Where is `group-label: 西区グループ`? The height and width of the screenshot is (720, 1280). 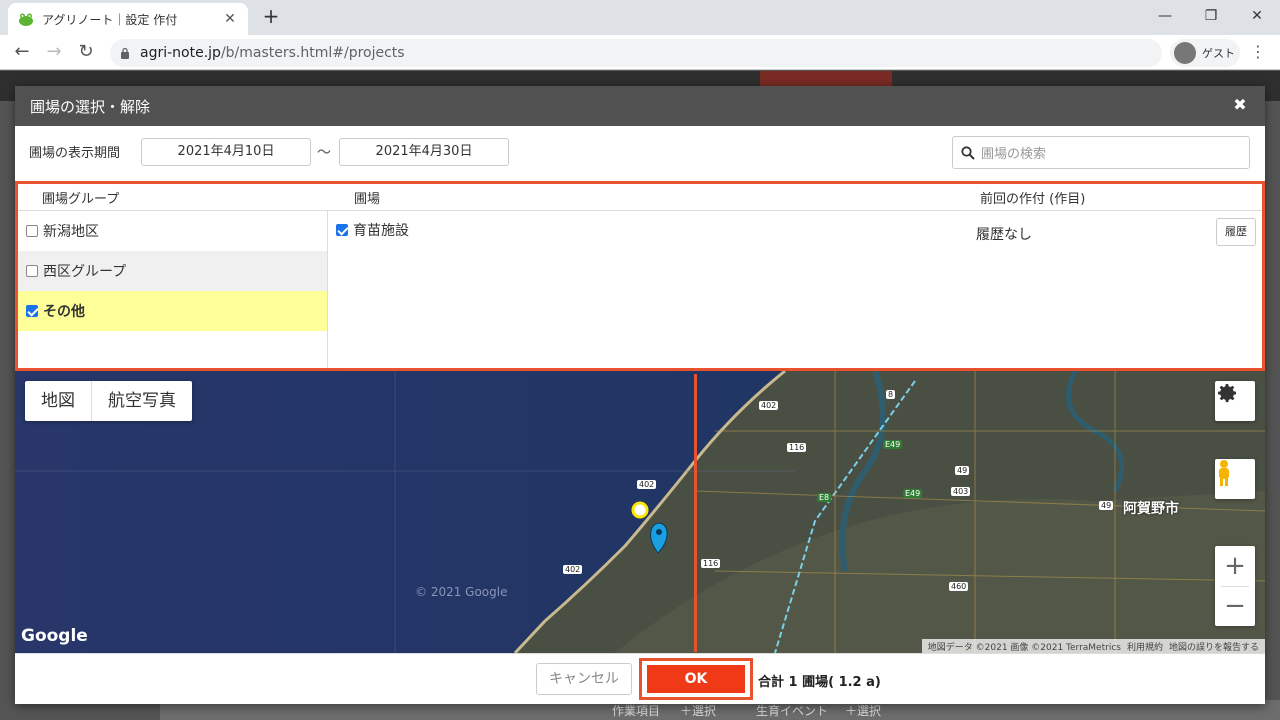
group-label: 西区グループ is located at coordinates (85, 272).